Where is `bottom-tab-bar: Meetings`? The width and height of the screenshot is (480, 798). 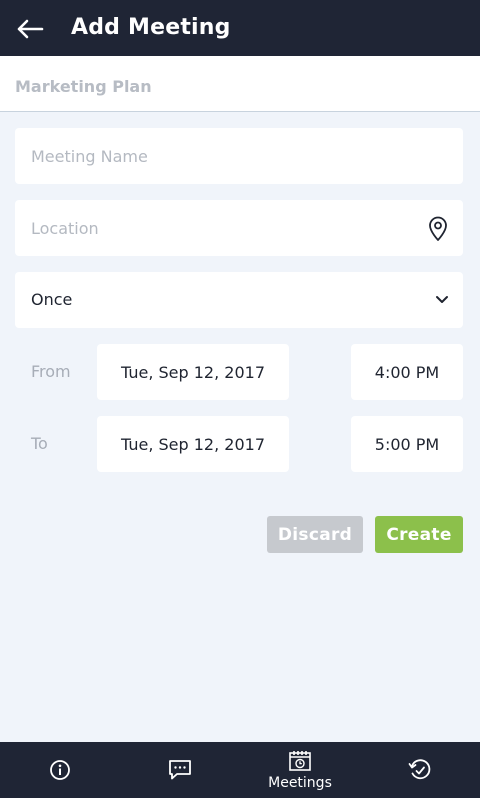
bottom-tab-bar: Meetings is located at coordinates (240, 770).